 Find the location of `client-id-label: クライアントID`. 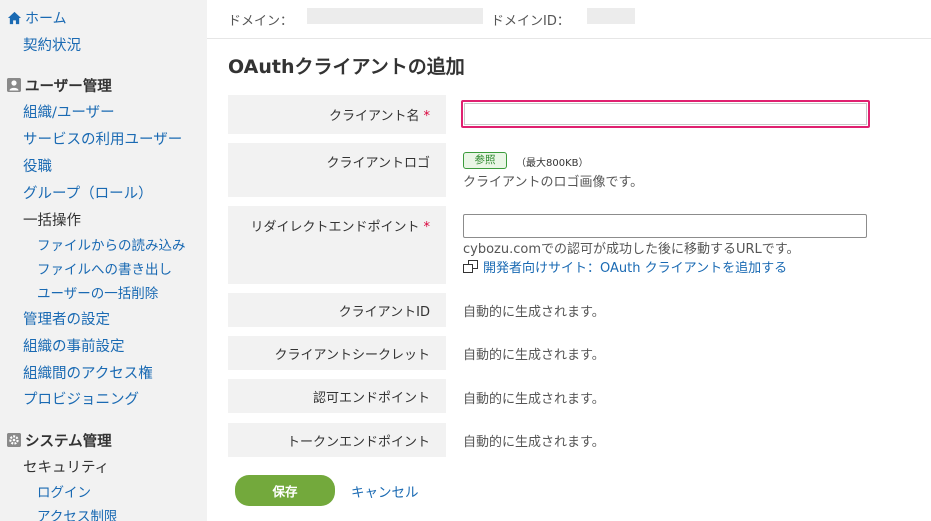

client-id-label: クライアントID is located at coordinates (384, 312).